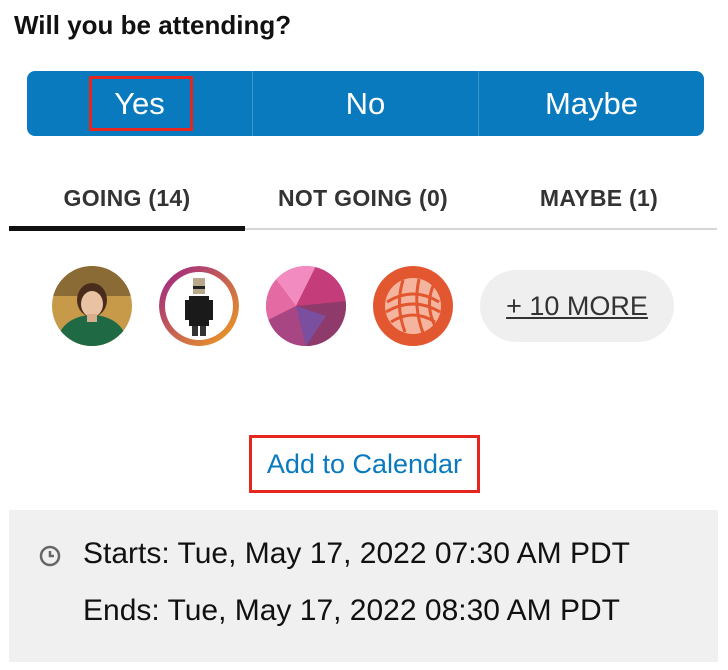 The width and height of the screenshot is (728, 670). What do you see at coordinates (92, 306) in the screenshot?
I see `person-photo-avatar` at bounding box center [92, 306].